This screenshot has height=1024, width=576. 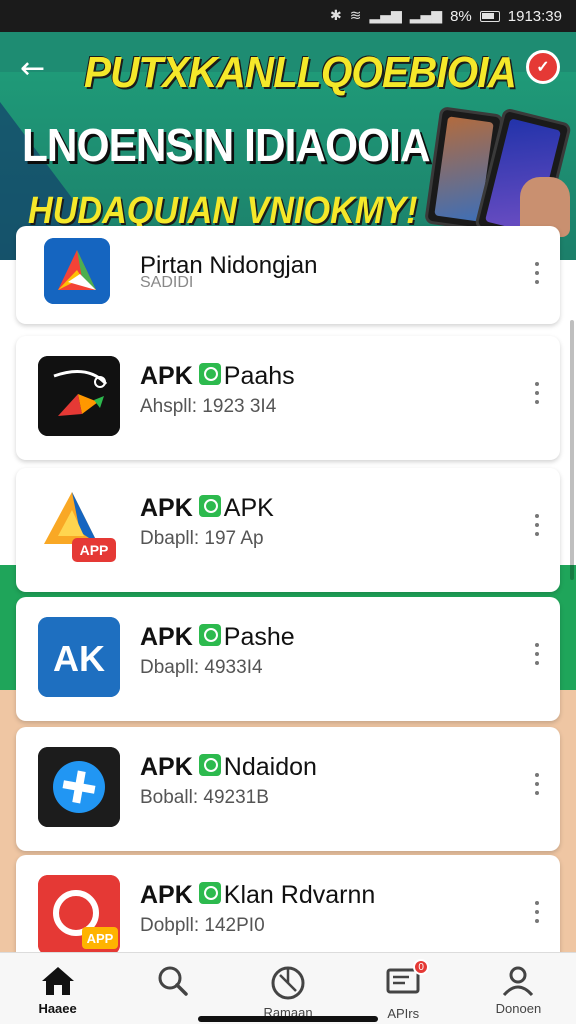 What do you see at coordinates (403, 1013) in the screenshot?
I see `tab-label: APIrs` at bounding box center [403, 1013].